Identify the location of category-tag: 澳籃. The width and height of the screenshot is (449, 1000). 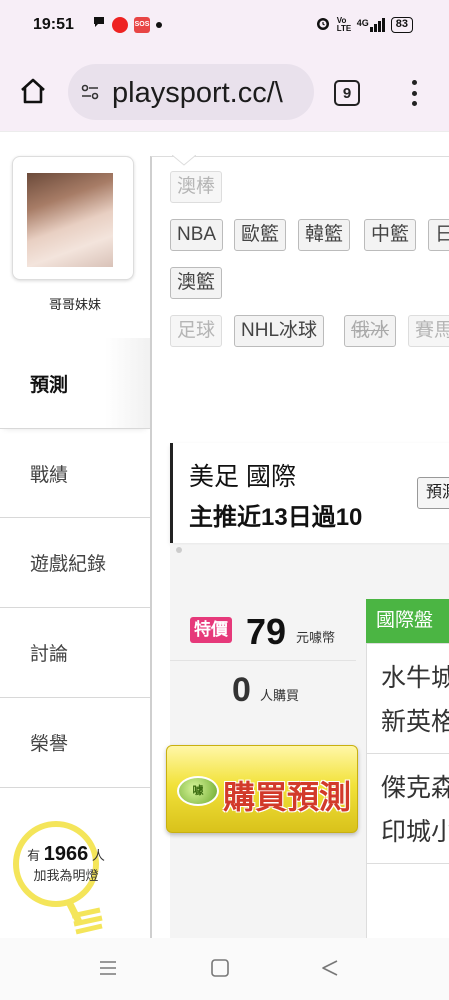
(196, 283).